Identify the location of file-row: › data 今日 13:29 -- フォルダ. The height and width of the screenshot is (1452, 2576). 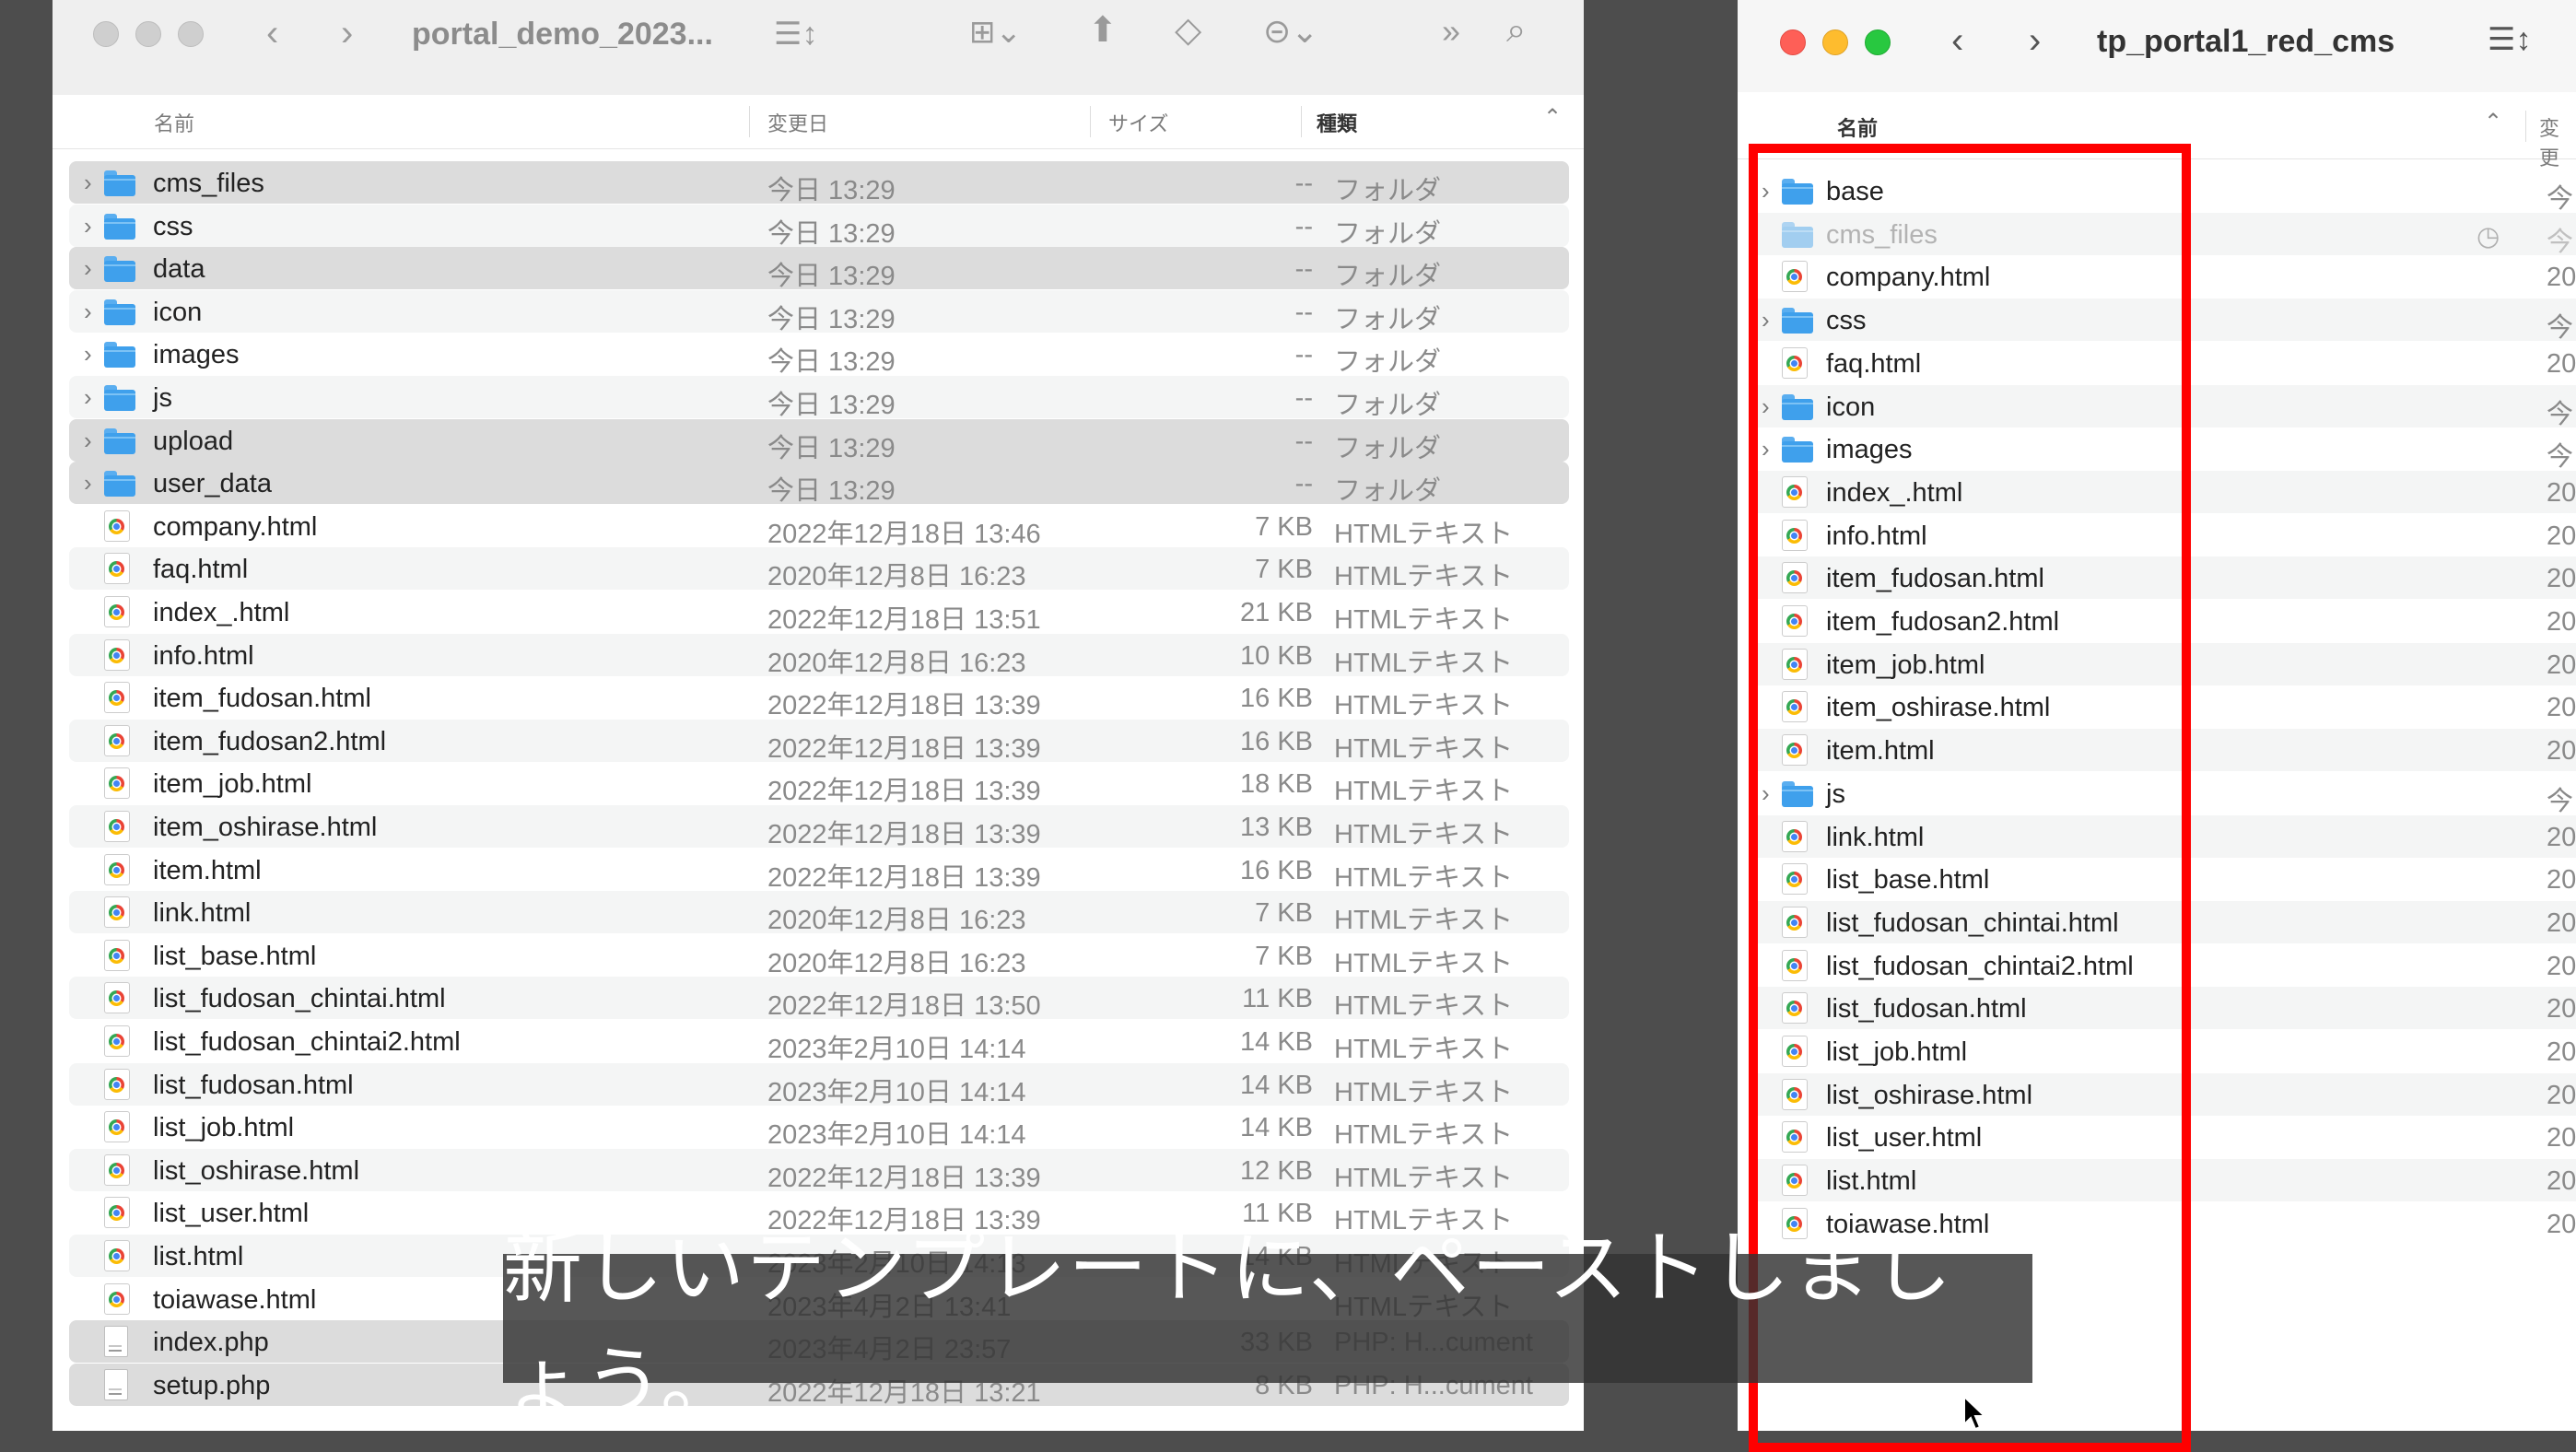
(819, 269).